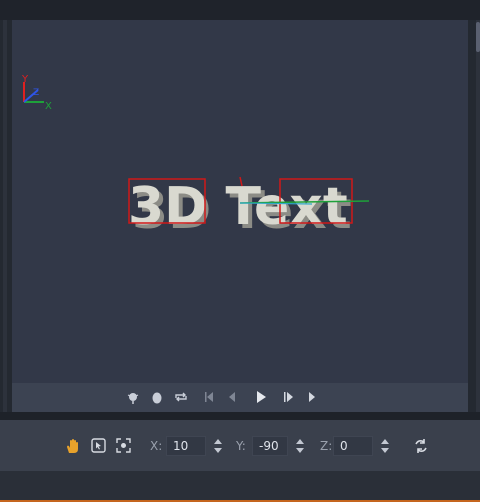  Describe the element at coordinates (181, 397) in the screenshot. I see `loop-icon` at that location.